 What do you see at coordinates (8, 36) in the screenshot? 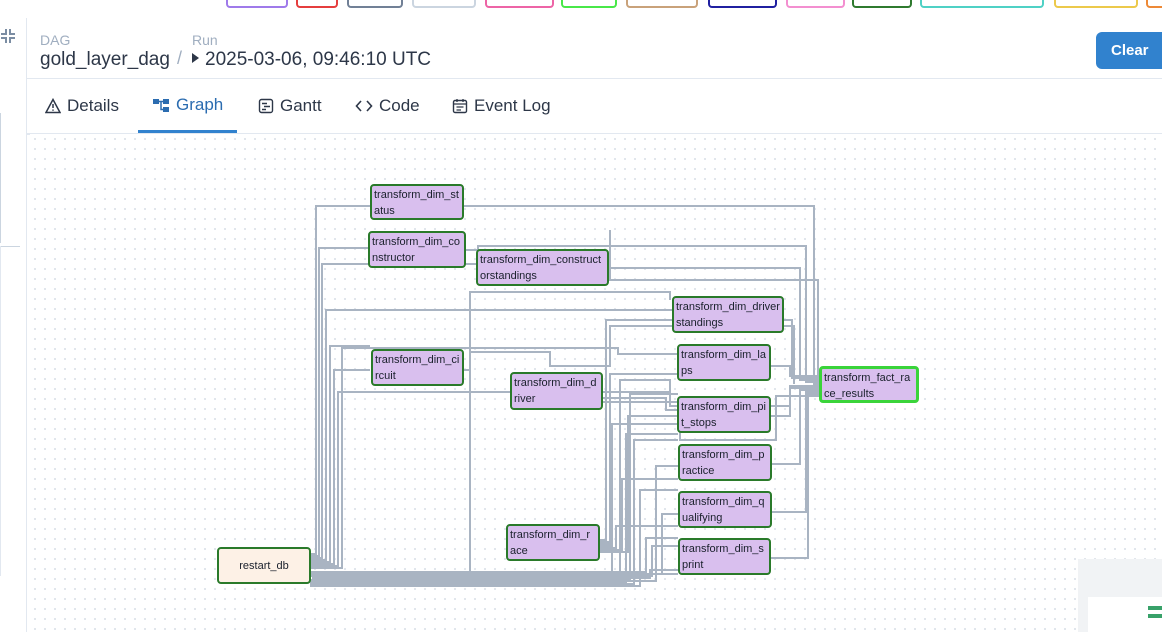
I see `collapse-icon` at bounding box center [8, 36].